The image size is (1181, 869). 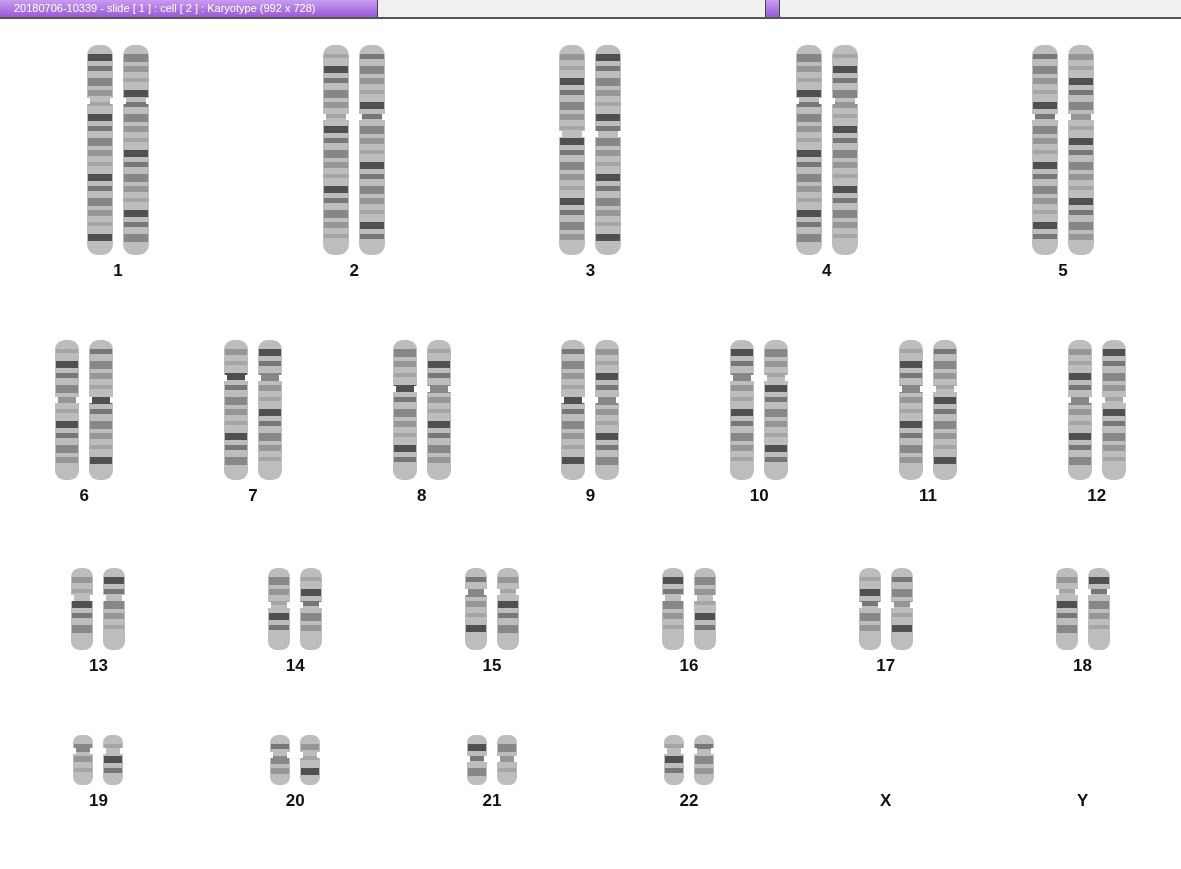 I want to click on chromosome-label: 4, so click(x=826, y=271).